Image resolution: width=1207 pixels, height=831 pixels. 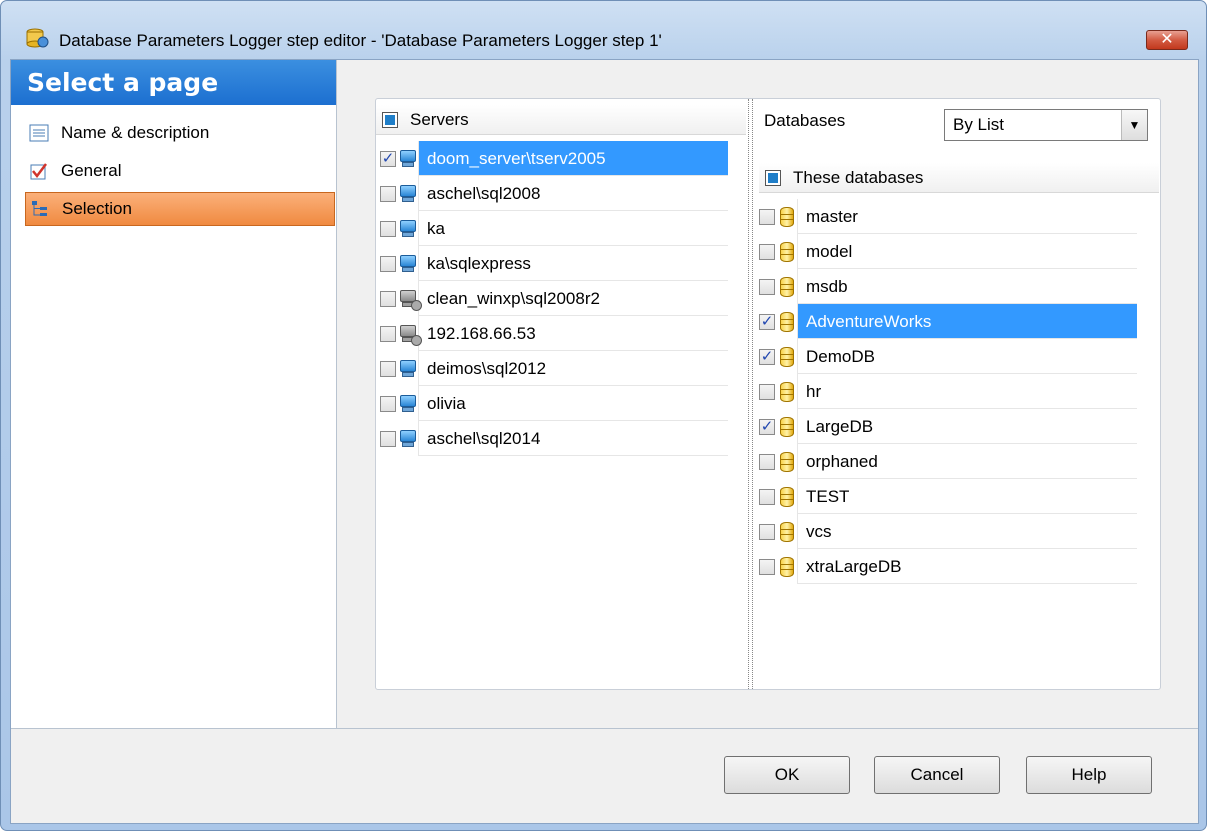 I want to click on server-name: doom_server\tserv2005, so click(x=573, y=158).